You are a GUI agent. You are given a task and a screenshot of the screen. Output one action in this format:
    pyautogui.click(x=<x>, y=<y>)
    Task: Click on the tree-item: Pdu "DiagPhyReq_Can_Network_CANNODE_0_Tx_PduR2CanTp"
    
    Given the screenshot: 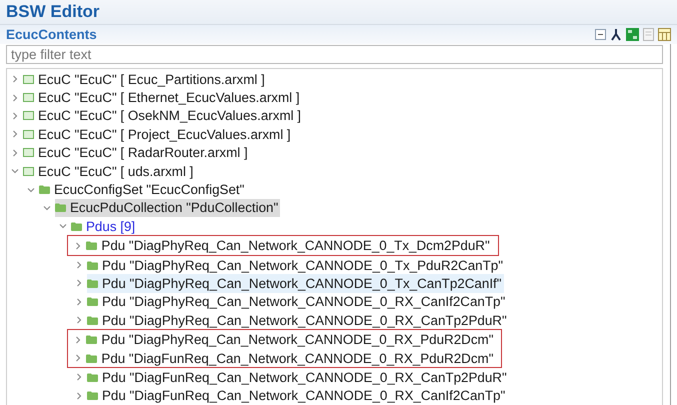 What is the action you would take?
    pyautogui.click(x=296, y=265)
    